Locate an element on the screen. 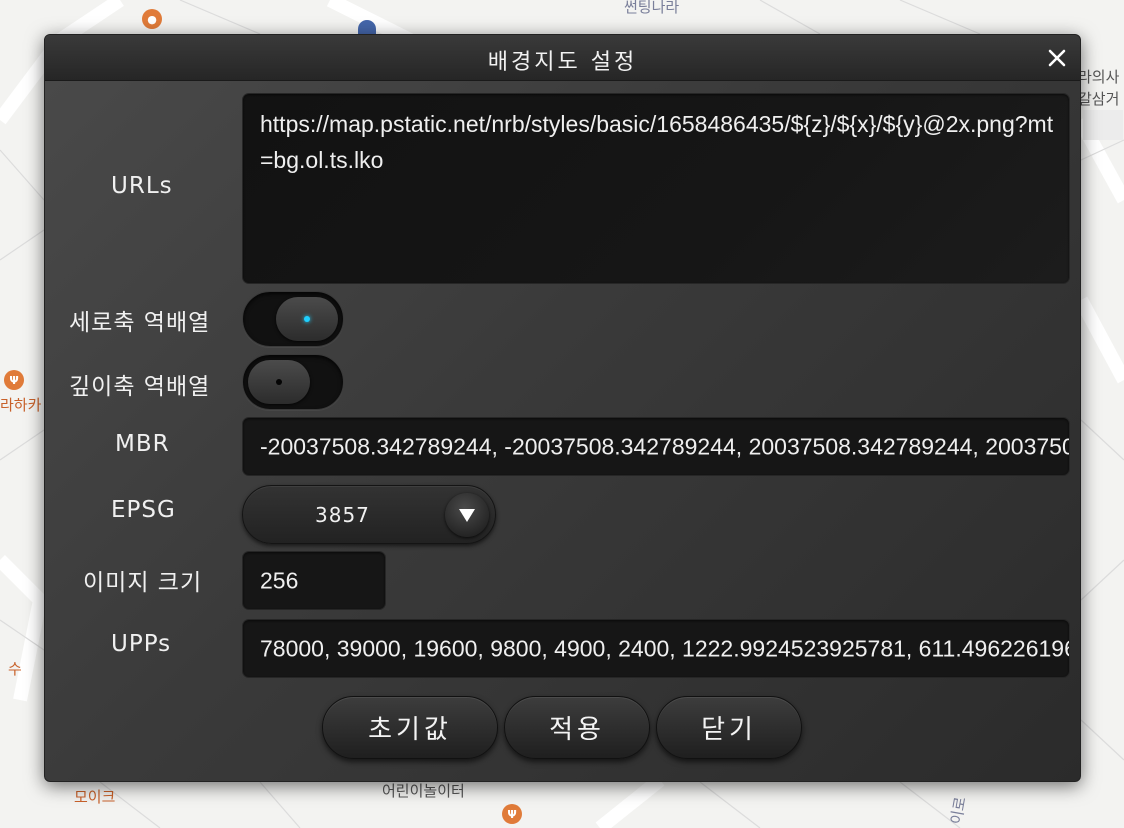  apply-button: 적용 is located at coordinates (577, 727).